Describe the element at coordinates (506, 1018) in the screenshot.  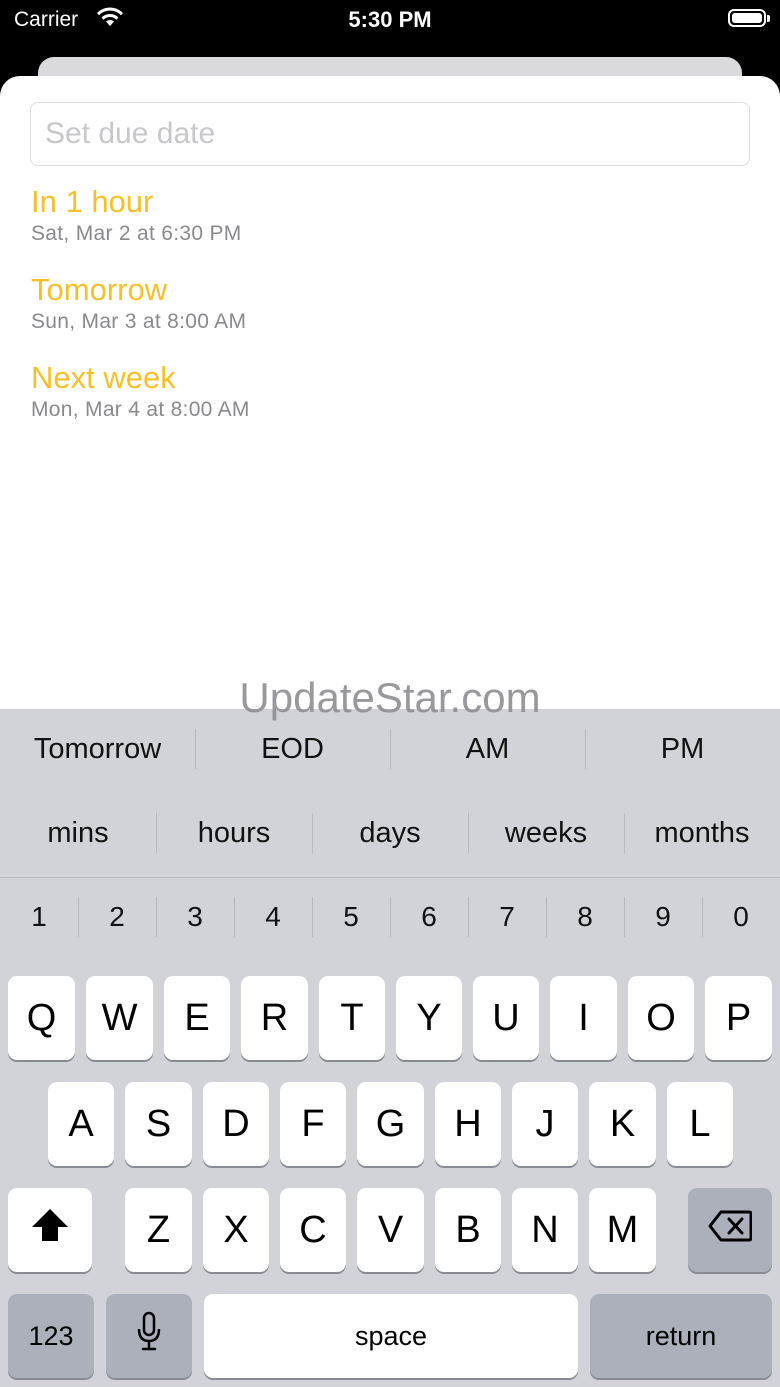
I see `key-u: U` at that location.